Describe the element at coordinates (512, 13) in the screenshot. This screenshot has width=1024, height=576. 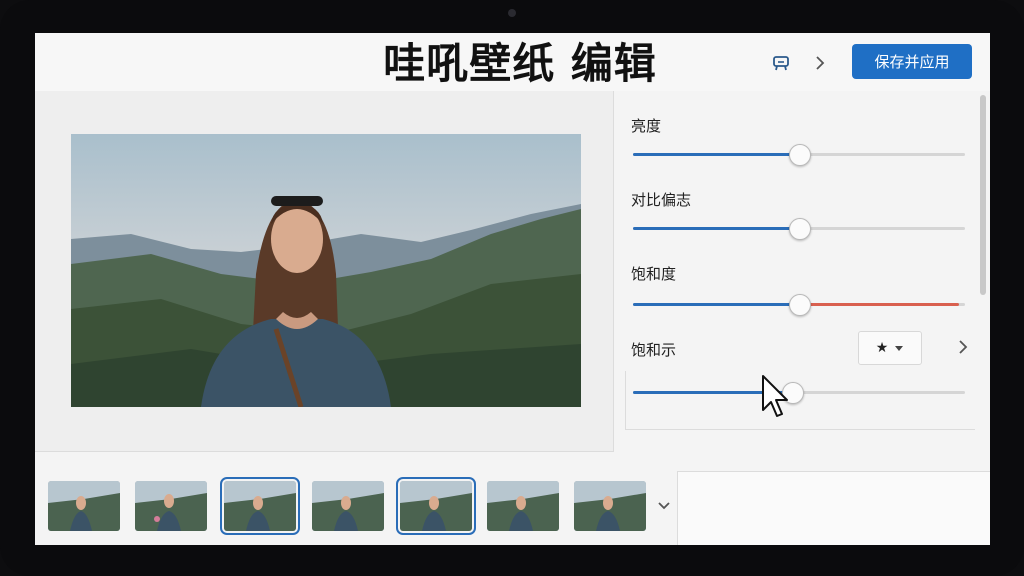
I see `camera-dot` at that location.